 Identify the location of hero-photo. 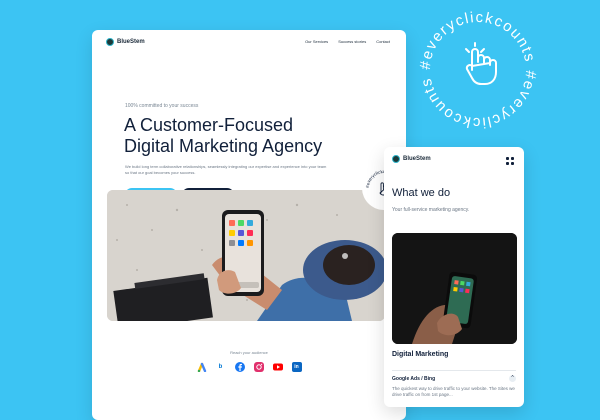
(246, 255).